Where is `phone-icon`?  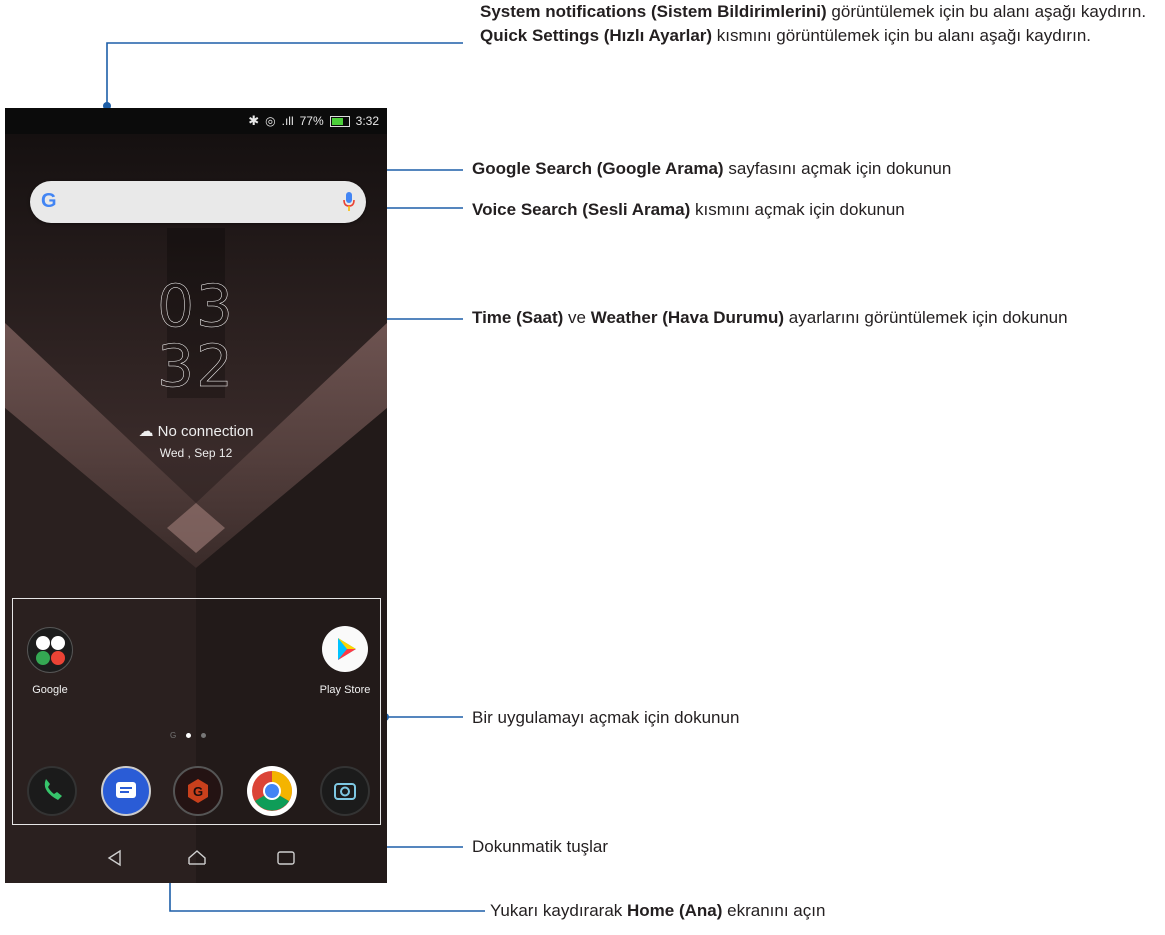 phone-icon is located at coordinates (52, 791).